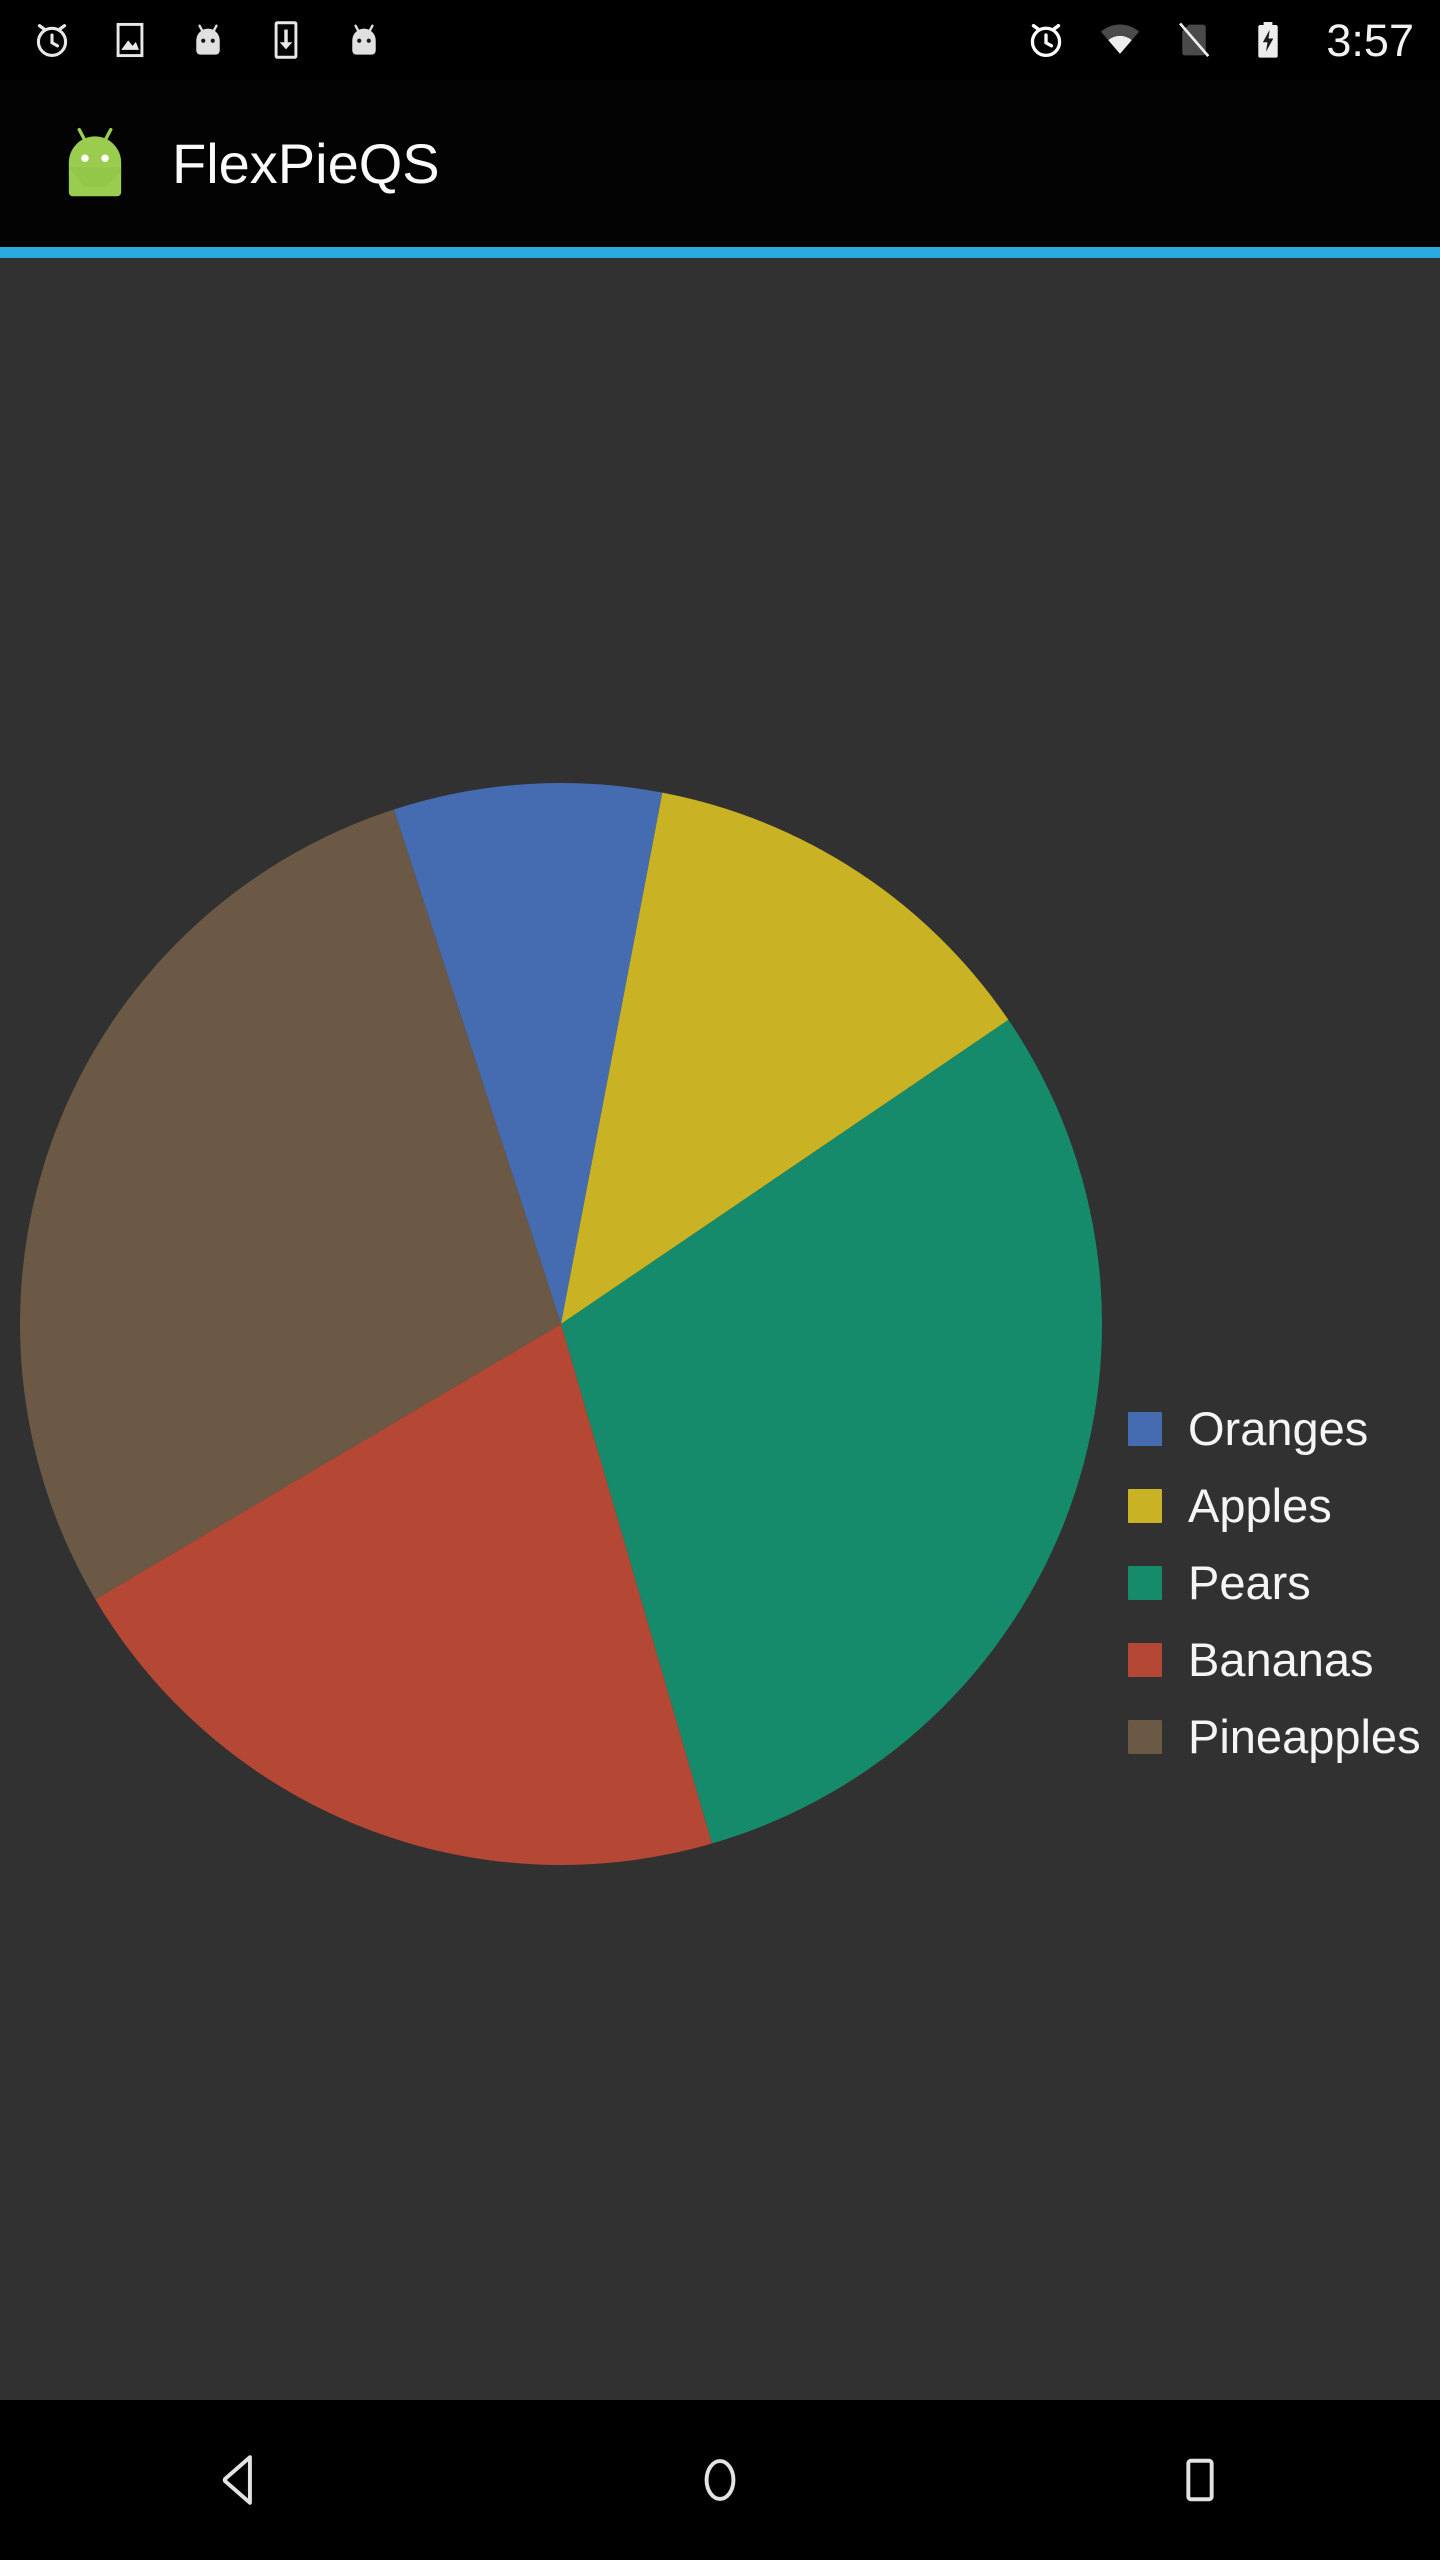  Describe the element at coordinates (720, 40) in the screenshot. I see `status-bar: 3:57` at that location.